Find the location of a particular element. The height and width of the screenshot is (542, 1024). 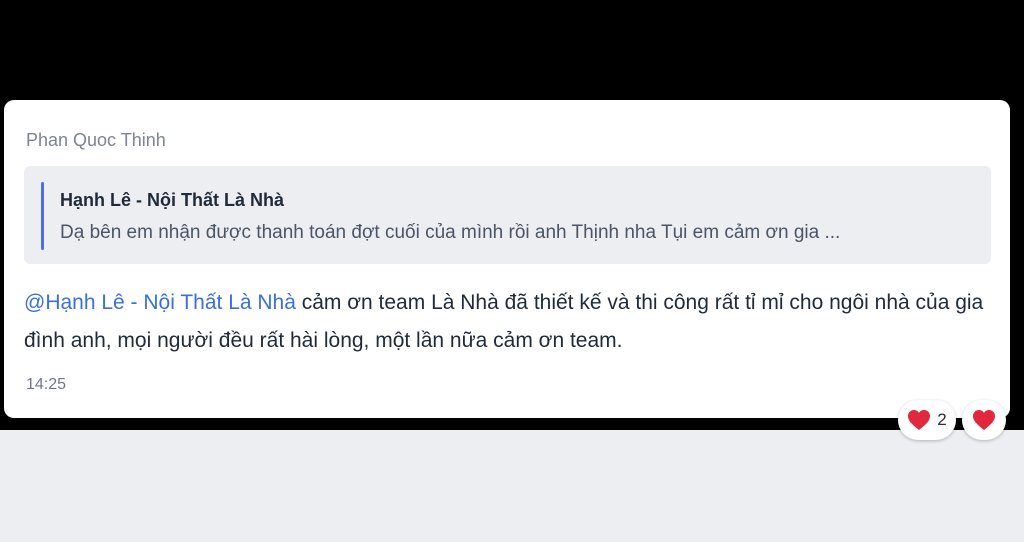

sender-name: Phan Quoc Thinh is located at coordinates (96, 140).